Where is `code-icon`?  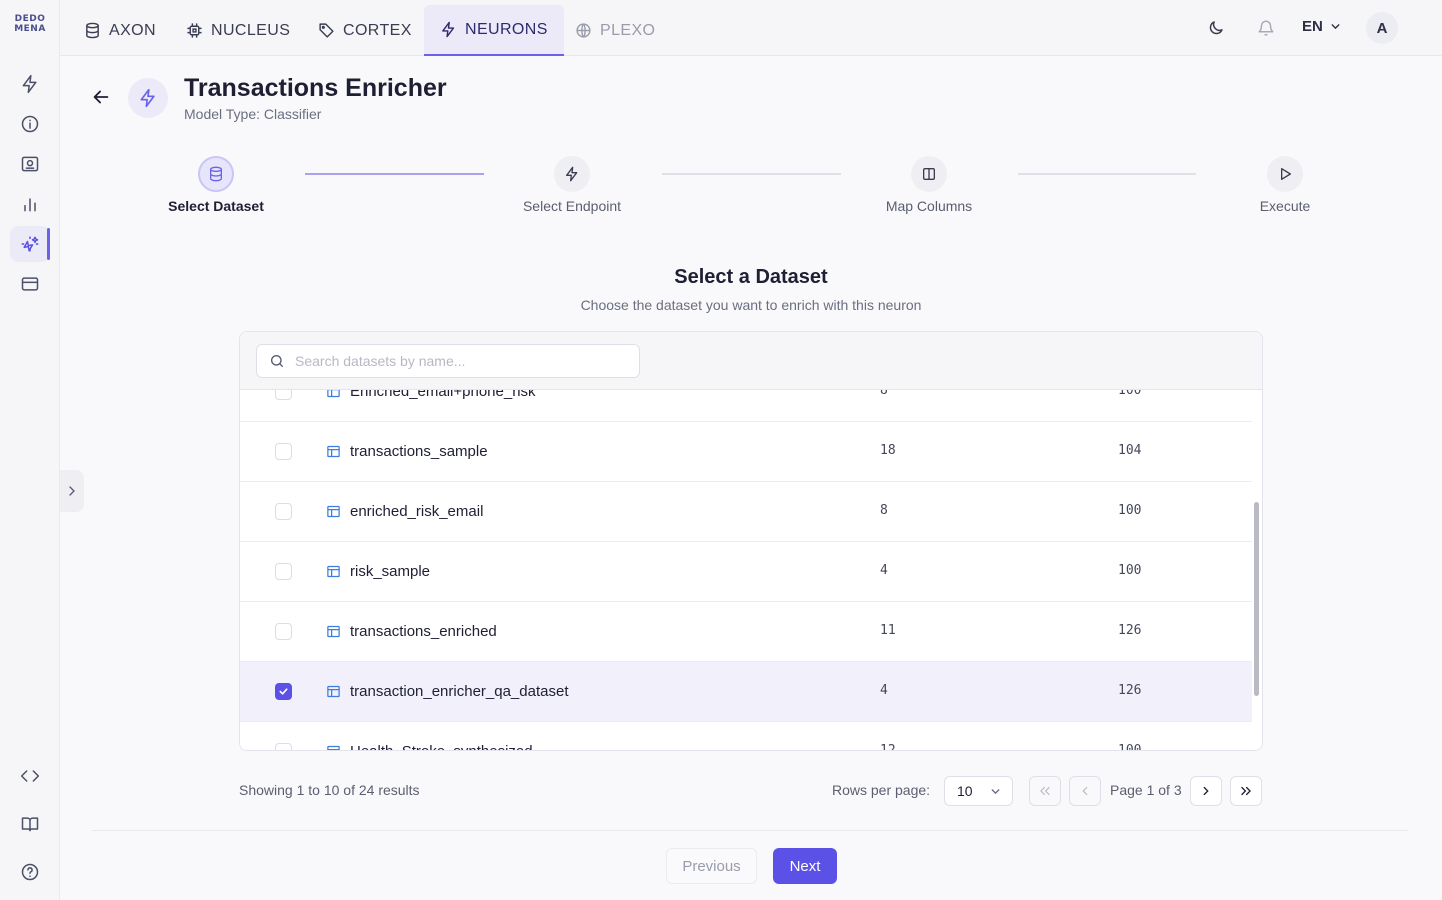 code-icon is located at coordinates (30, 776).